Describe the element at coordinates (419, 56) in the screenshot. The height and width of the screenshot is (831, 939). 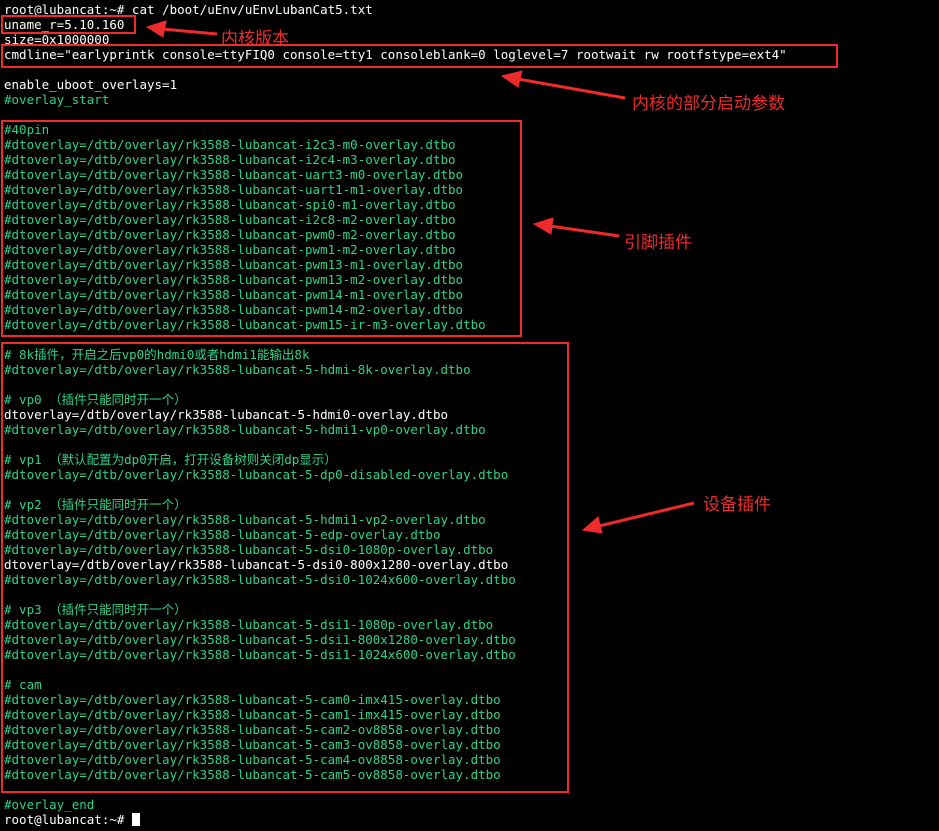
I see `cmdline-highlight` at that location.